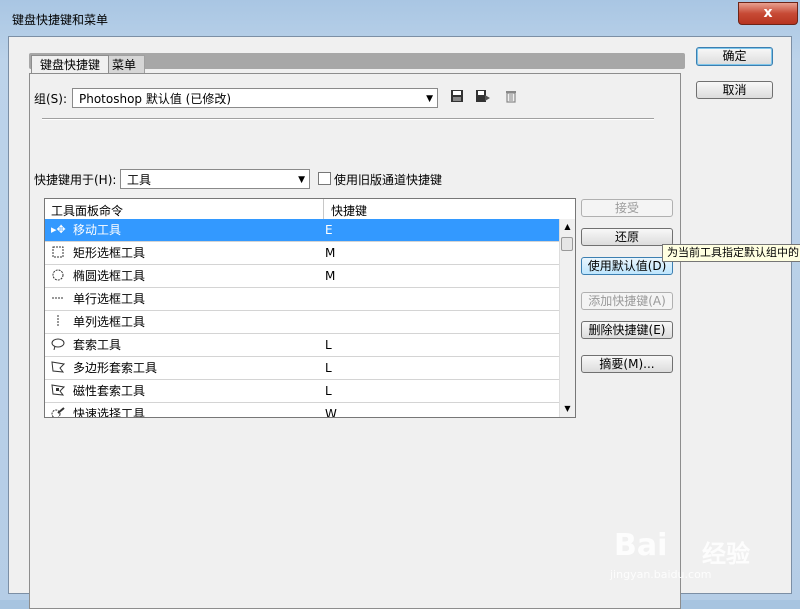 Image resolution: width=800 pixels, height=609 pixels. I want to click on polygon-lasso-icon, so click(58, 368).